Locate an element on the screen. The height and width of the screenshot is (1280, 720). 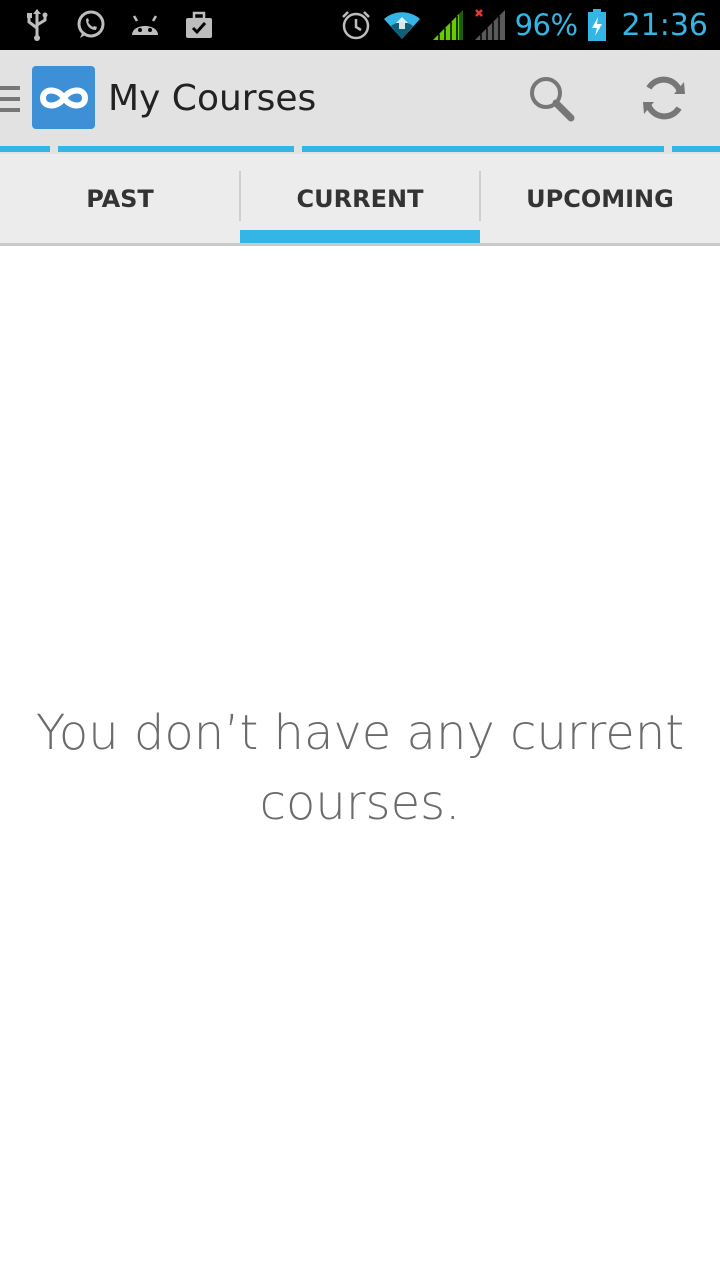
system-icons: 96% 21:36 is located at coordinates (523, 25).